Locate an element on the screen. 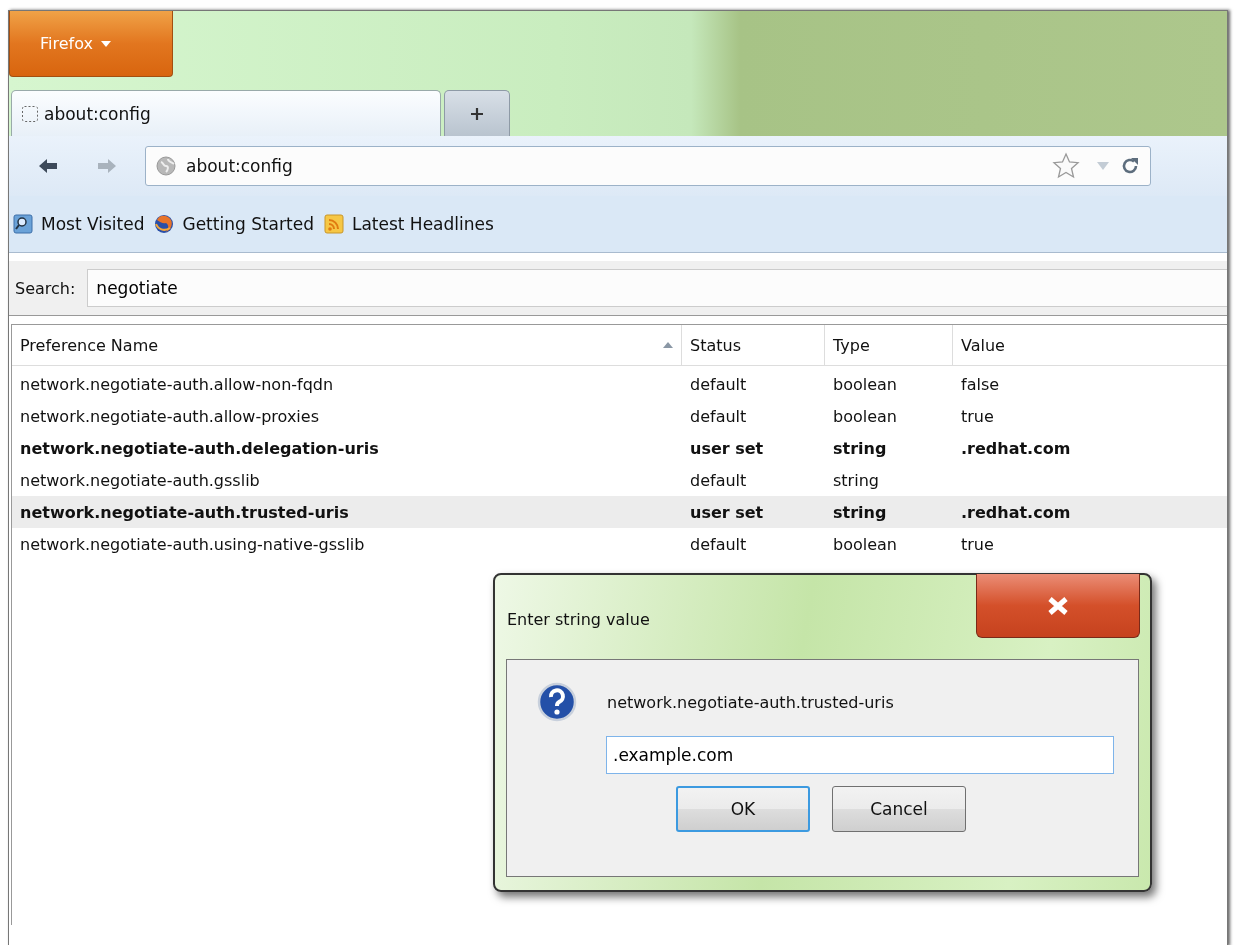 The width and height of the screenshot is (1234, 945). page-icon is located at coordinates (30, 113).